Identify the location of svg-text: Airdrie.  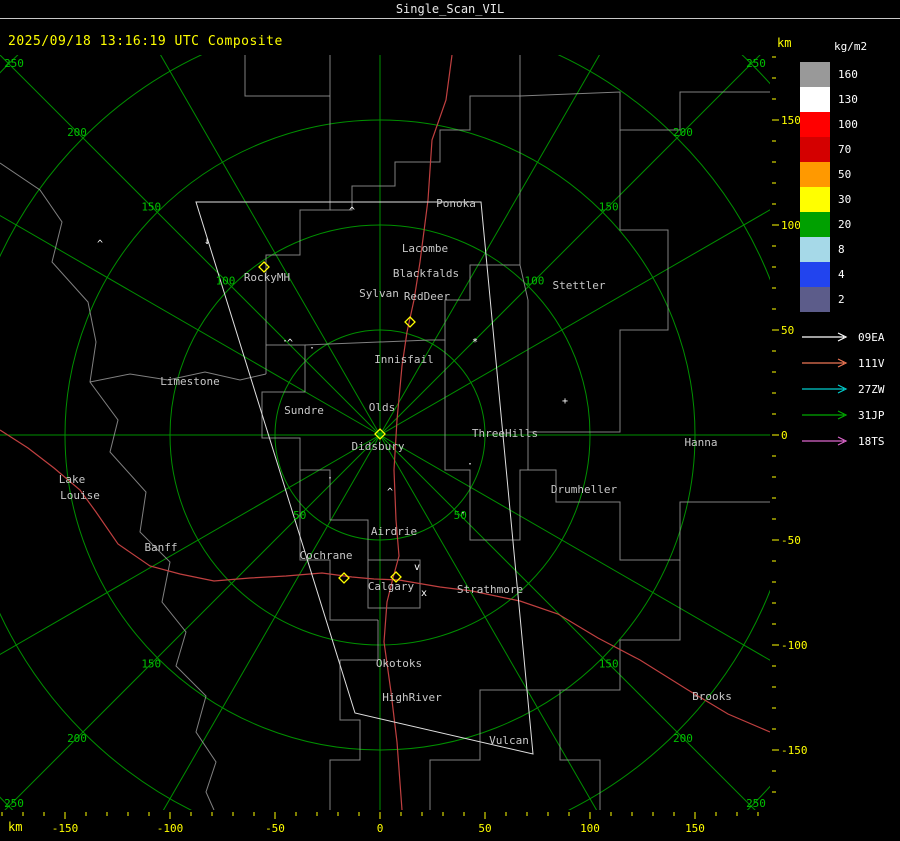
(394, 531).